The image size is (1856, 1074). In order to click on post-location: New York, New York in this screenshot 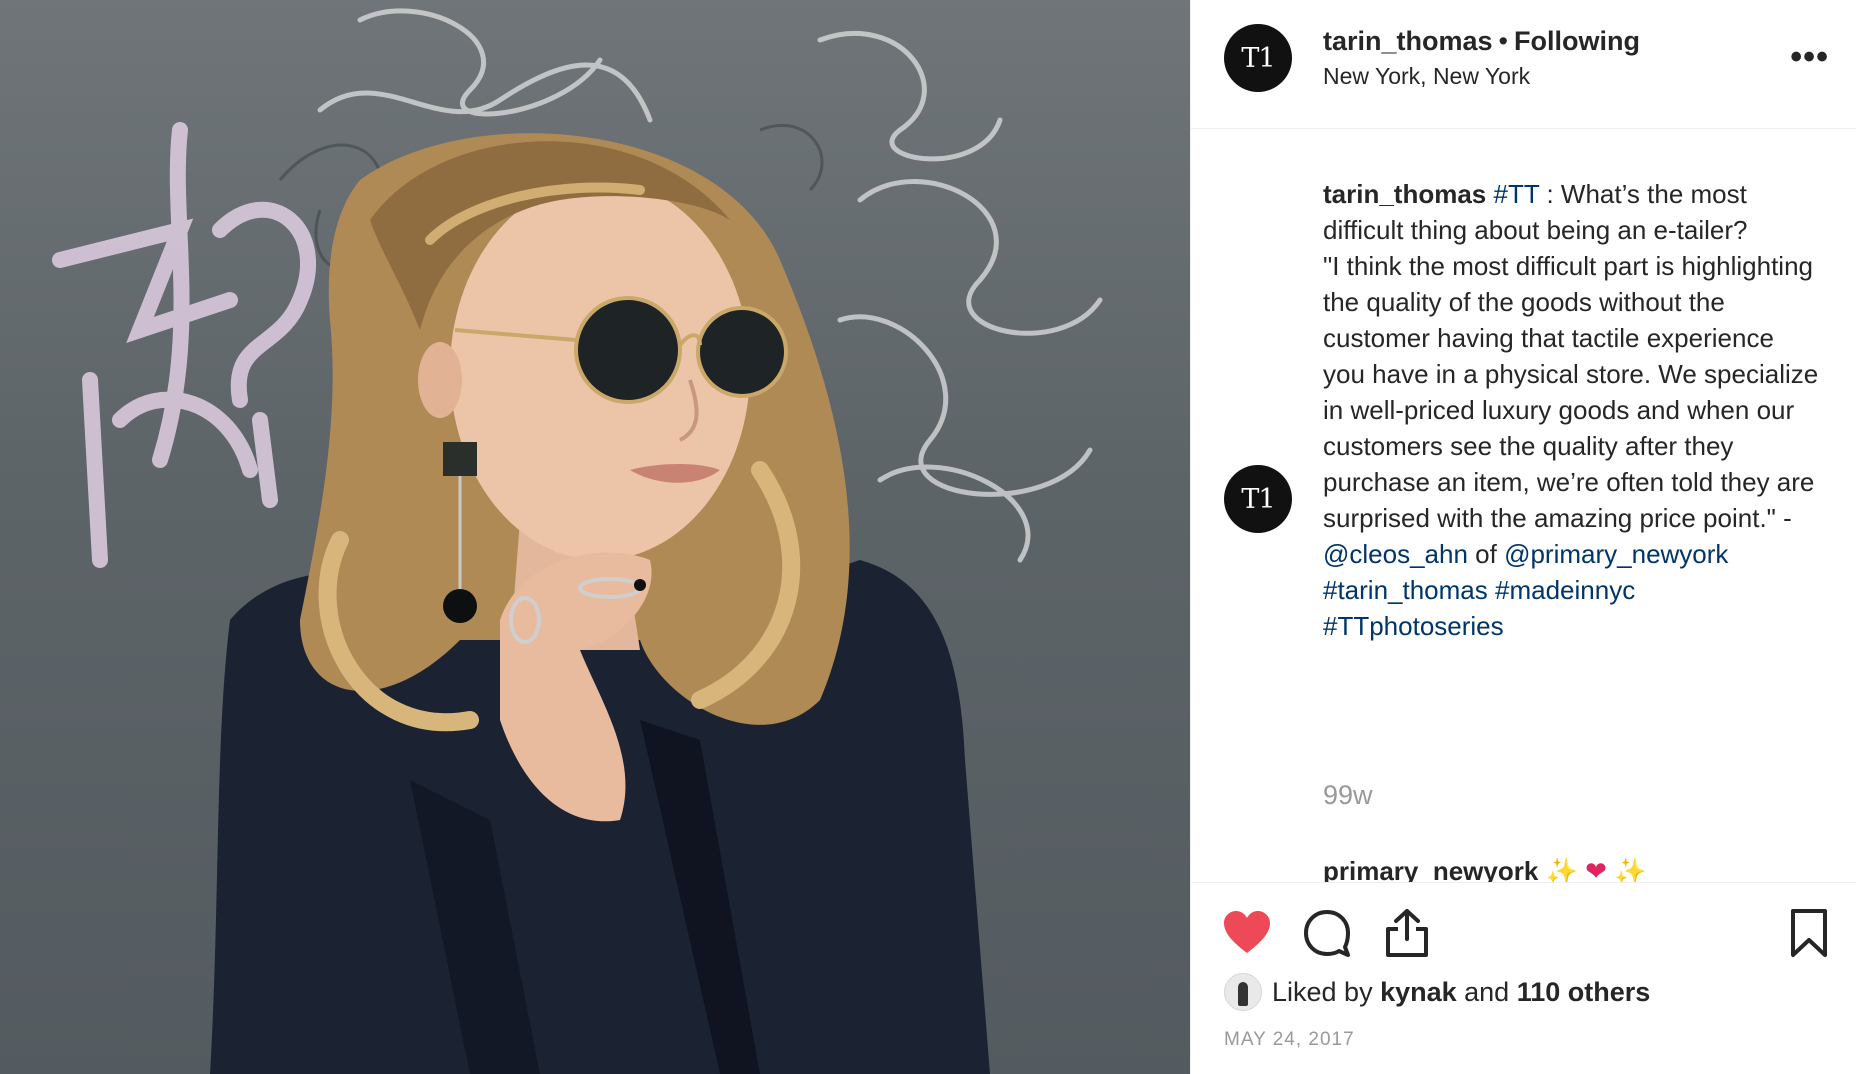, I will do `click(1481, 76)`.